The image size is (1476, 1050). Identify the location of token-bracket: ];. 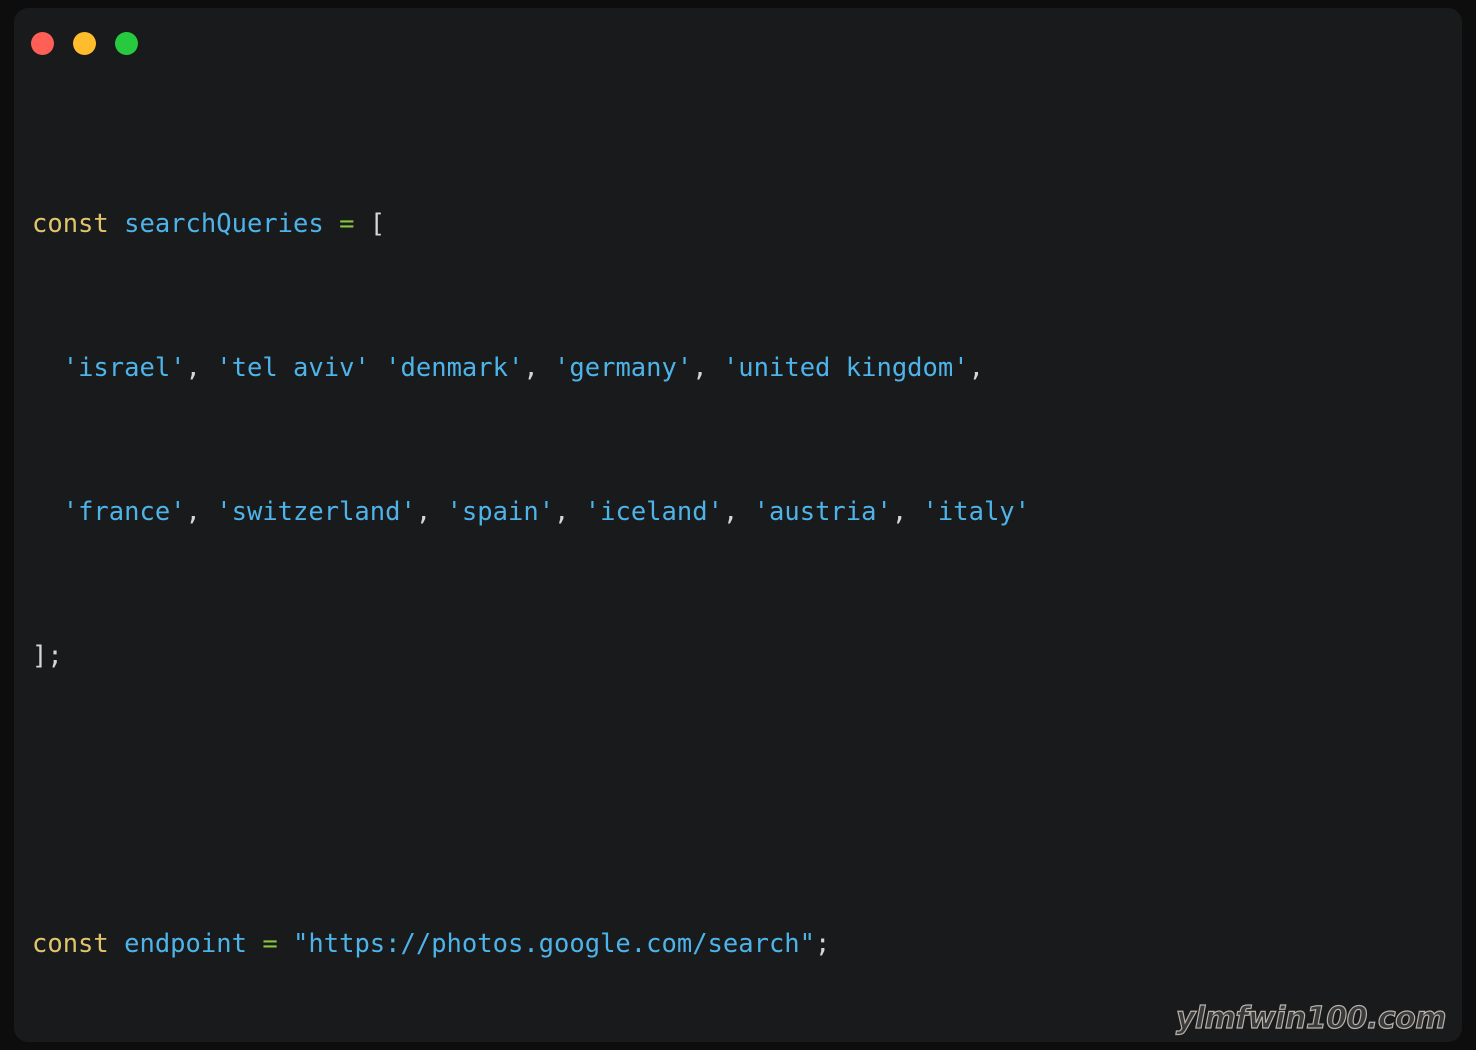
(47, 656).